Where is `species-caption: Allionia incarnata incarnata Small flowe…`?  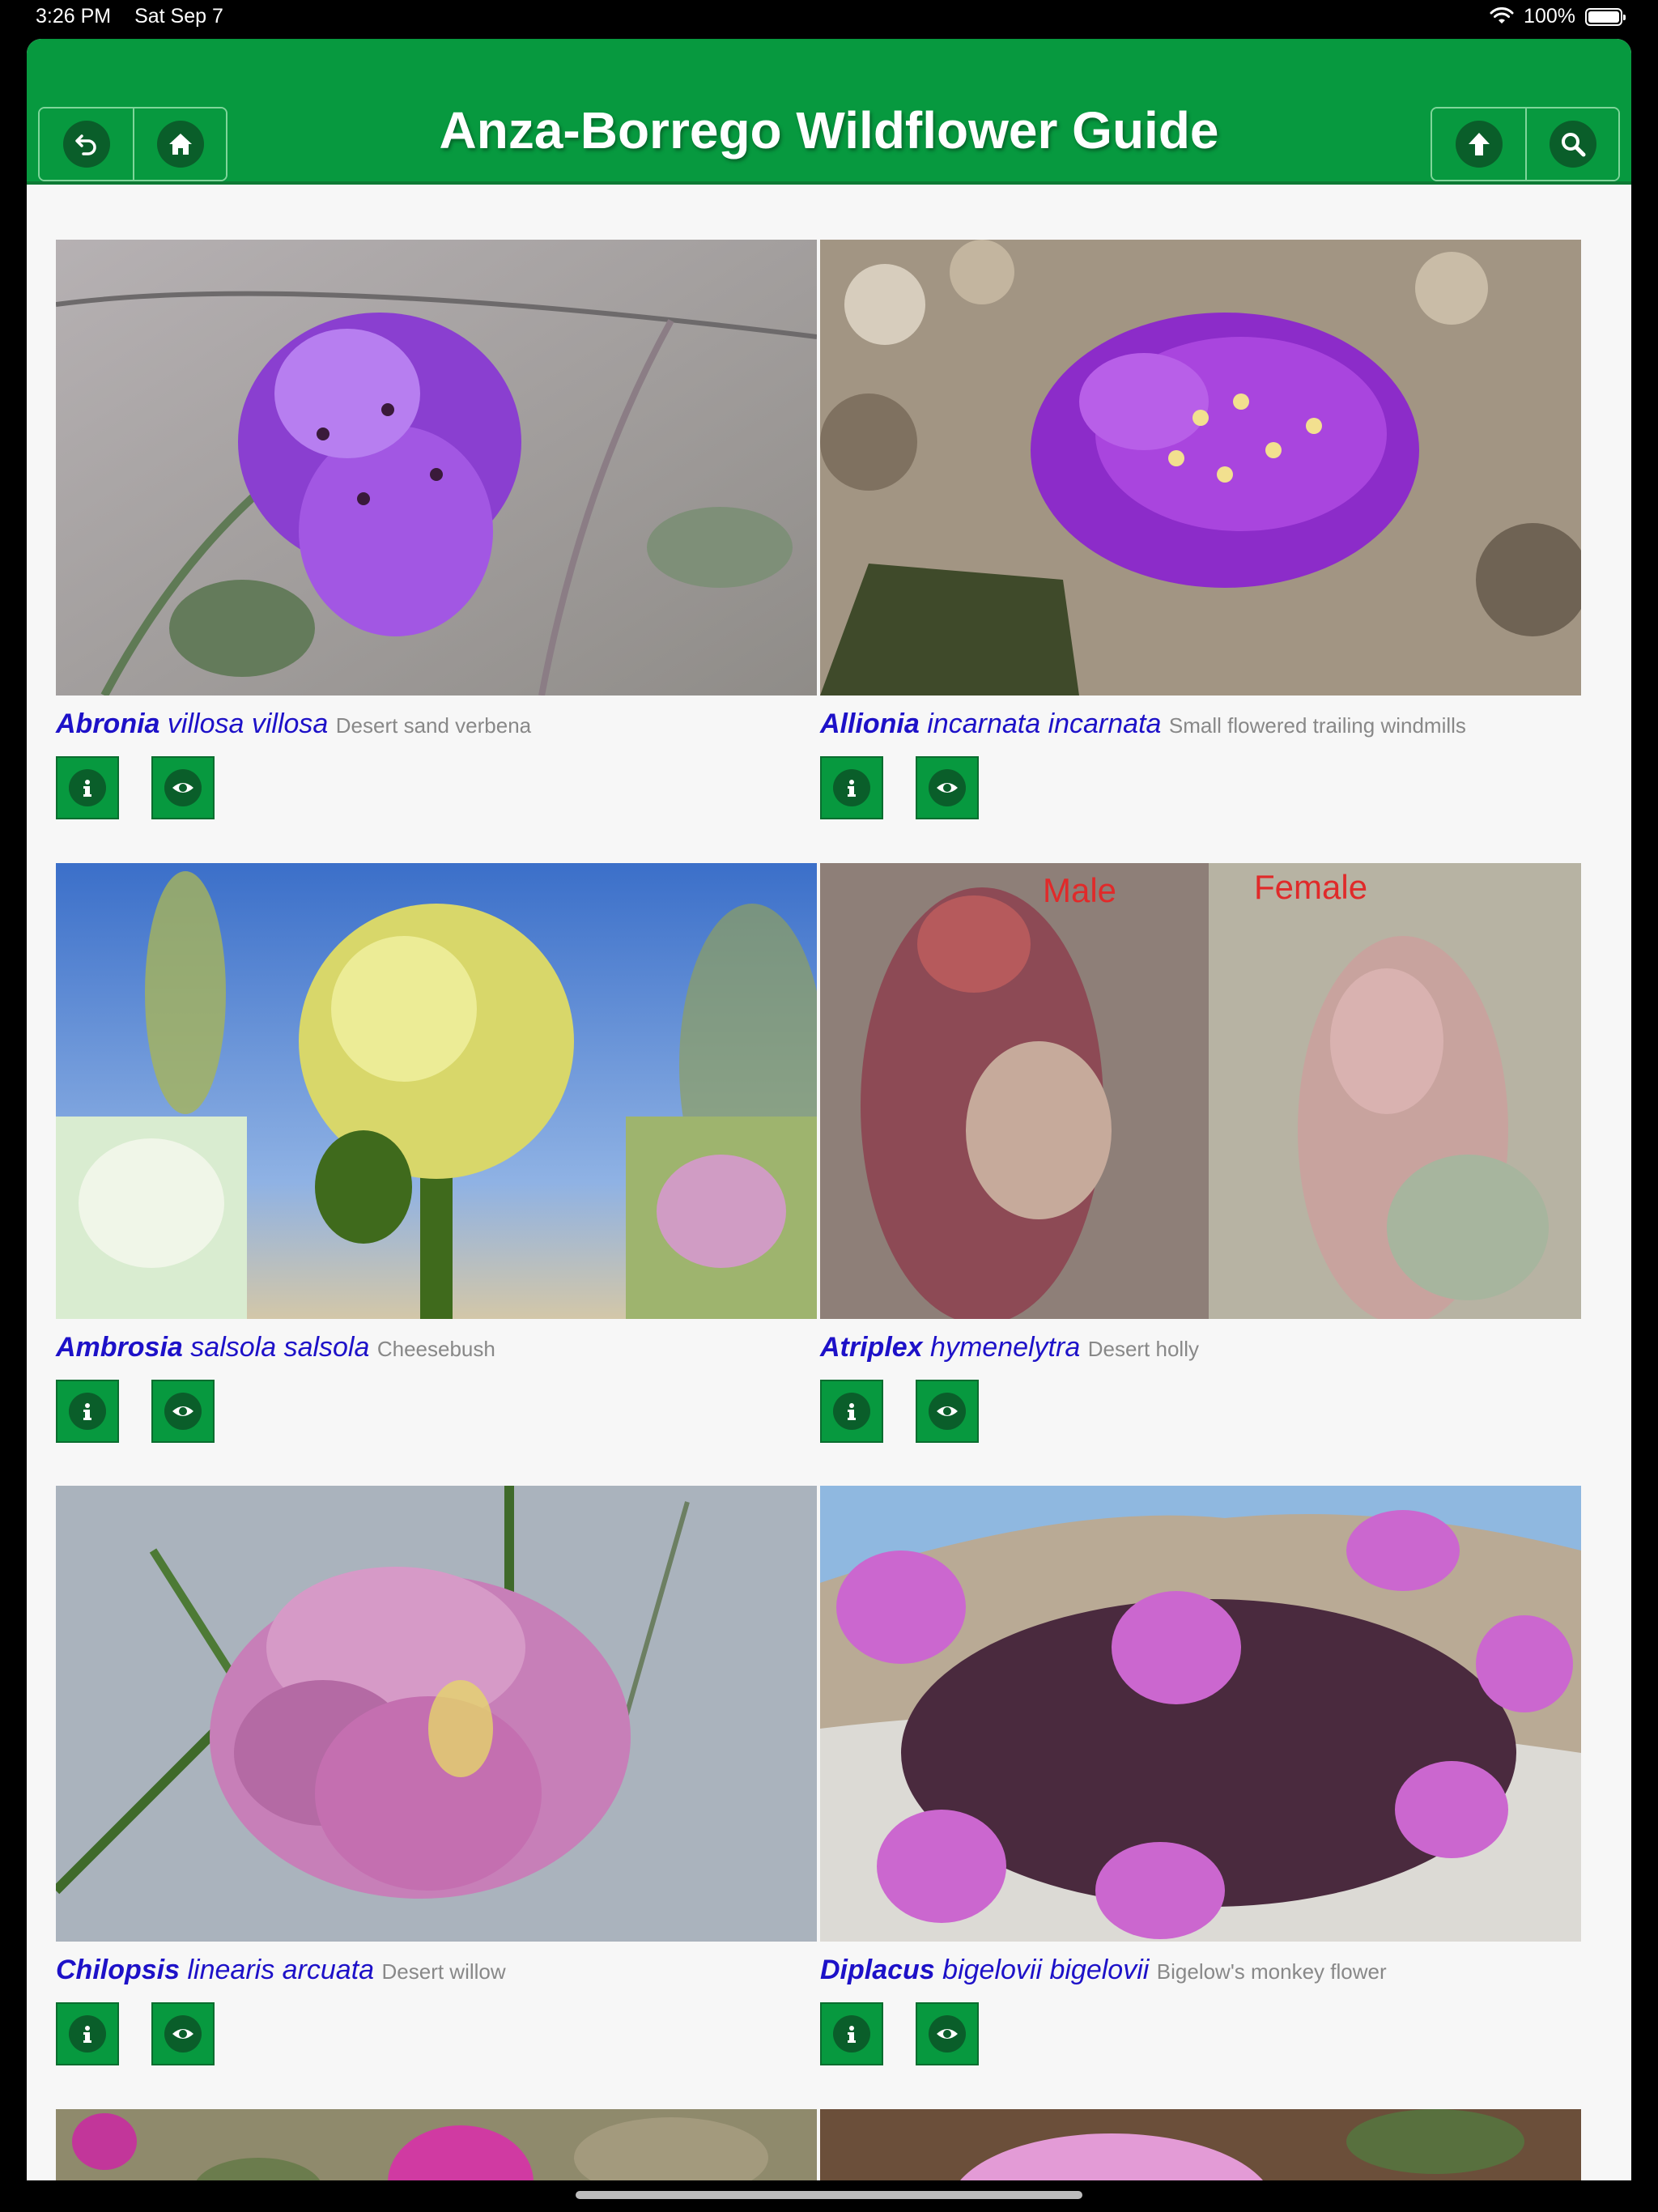
species-caption: Allionia incarnata incarnata Small flowe… is located at coordinates (1200, 724).